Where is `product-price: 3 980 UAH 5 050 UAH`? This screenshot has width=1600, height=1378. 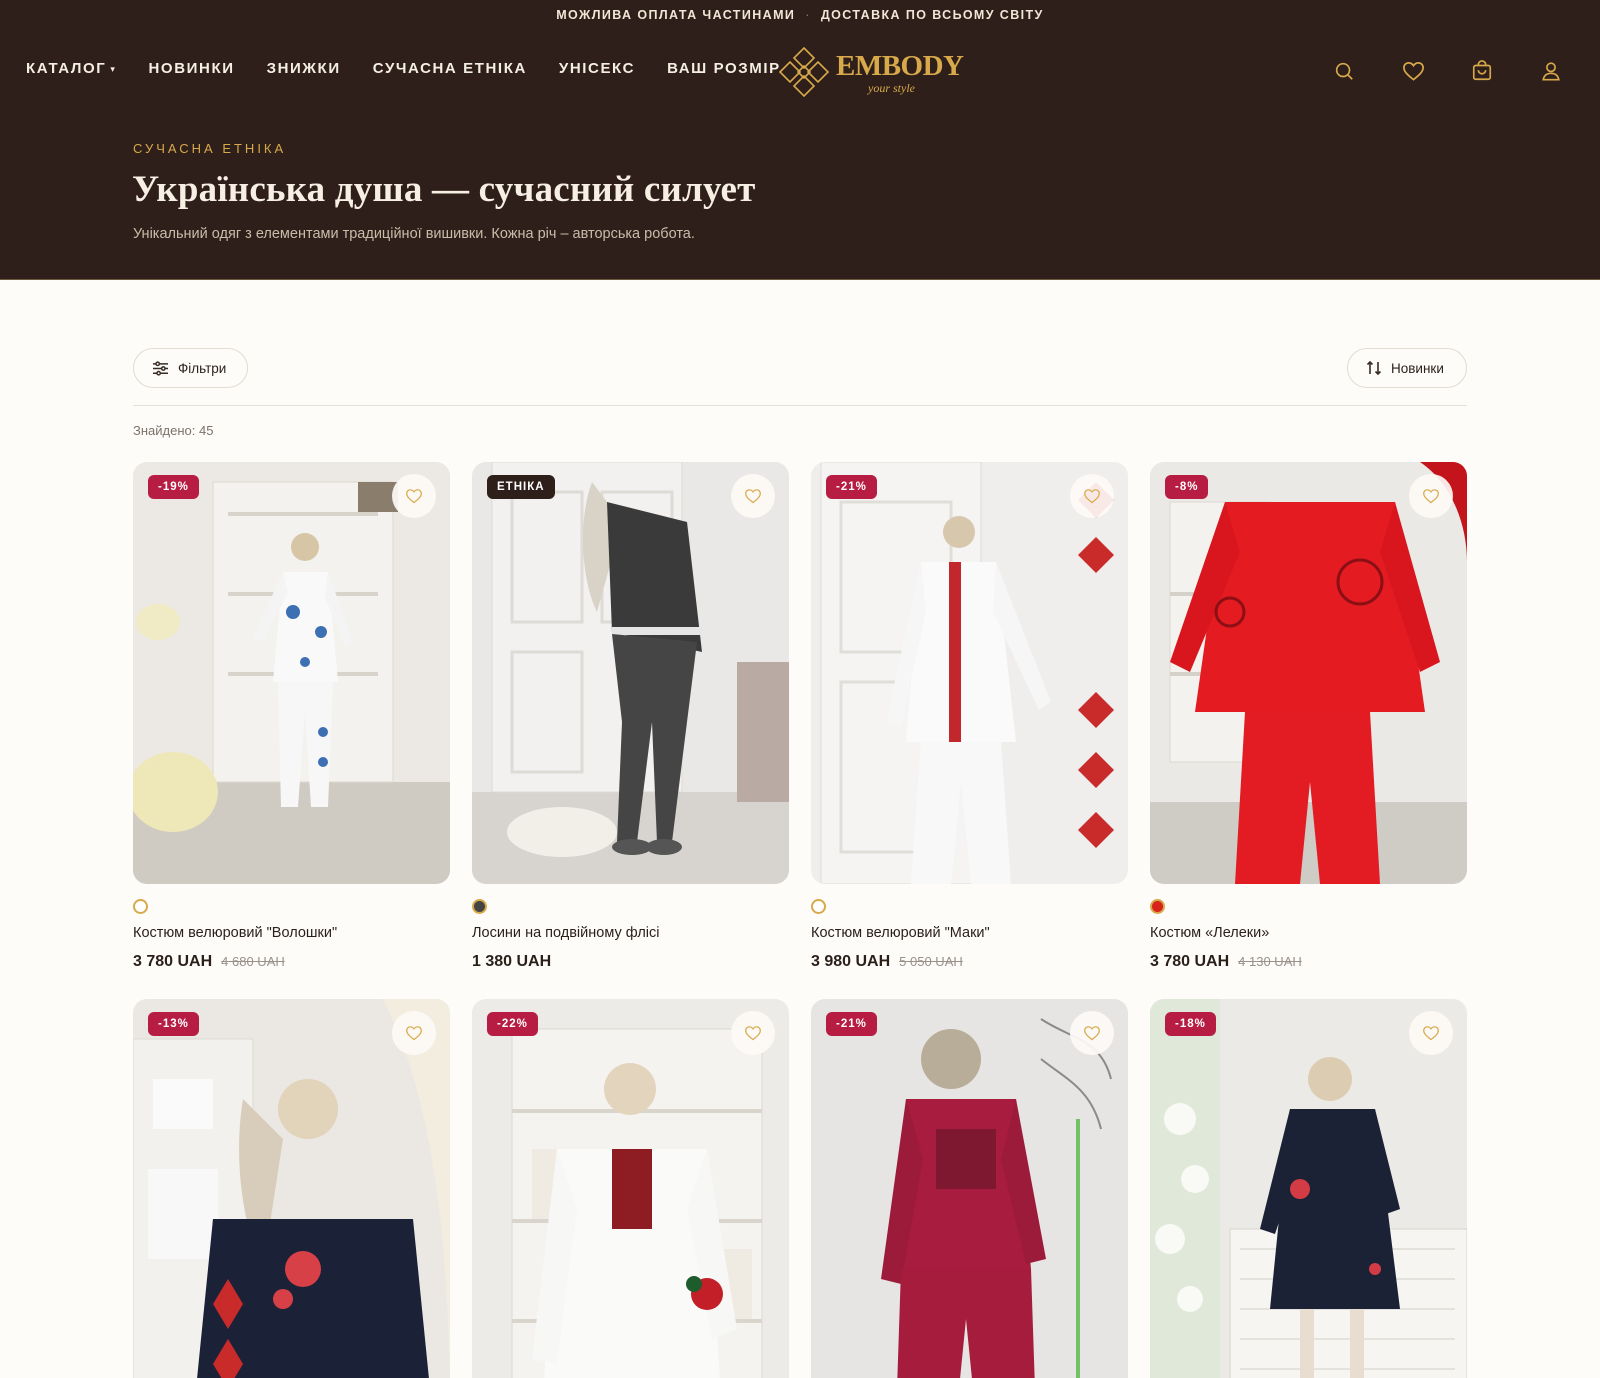
product-price: 3 980 UAH 5 050 UAH is located at coordinates (969, 962).